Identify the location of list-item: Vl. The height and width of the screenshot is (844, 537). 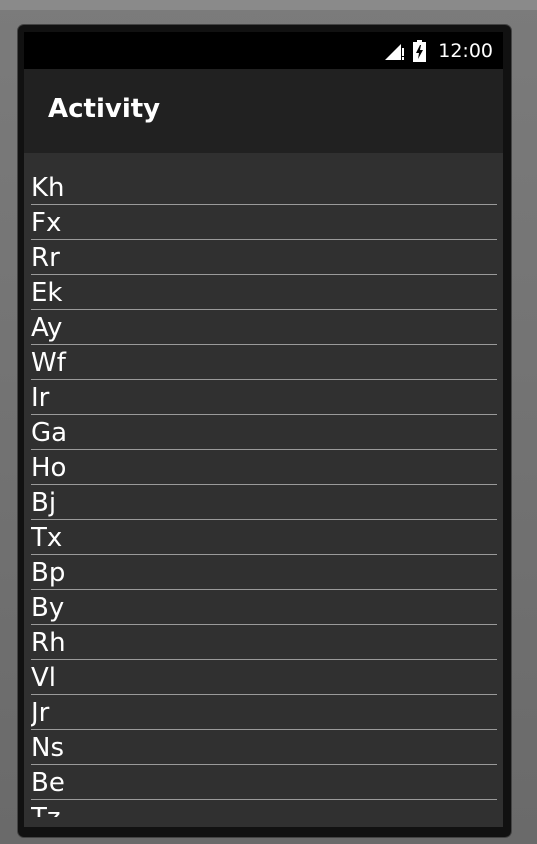
(264, 677).